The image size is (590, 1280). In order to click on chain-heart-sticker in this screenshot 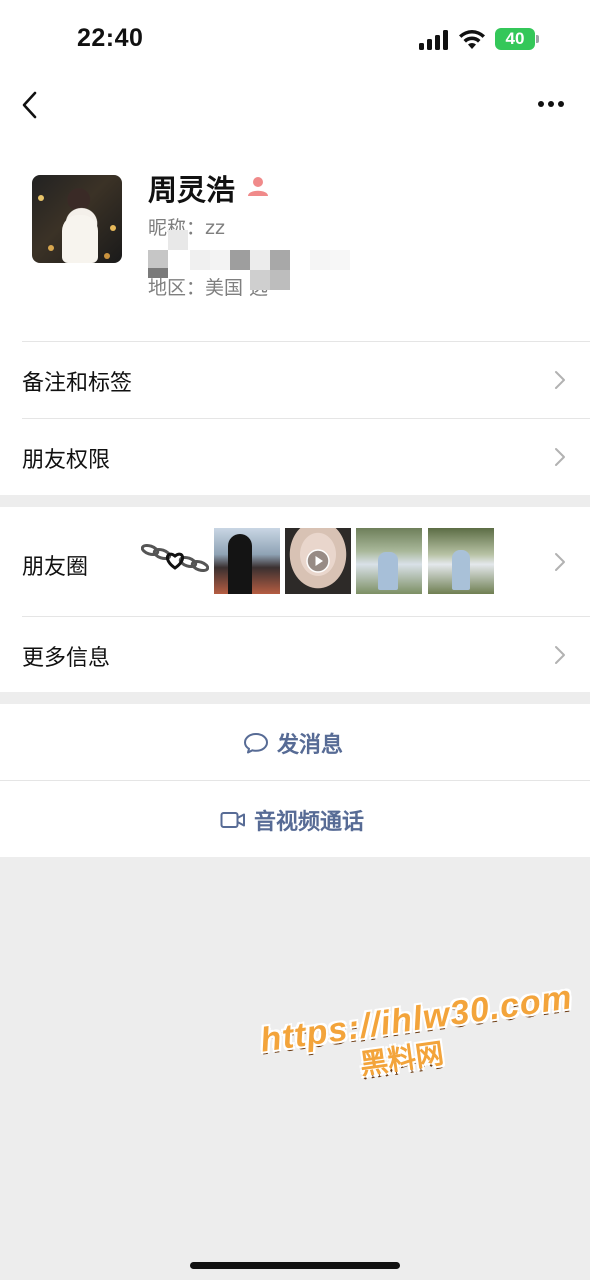, I will do `click(175, 558)`.